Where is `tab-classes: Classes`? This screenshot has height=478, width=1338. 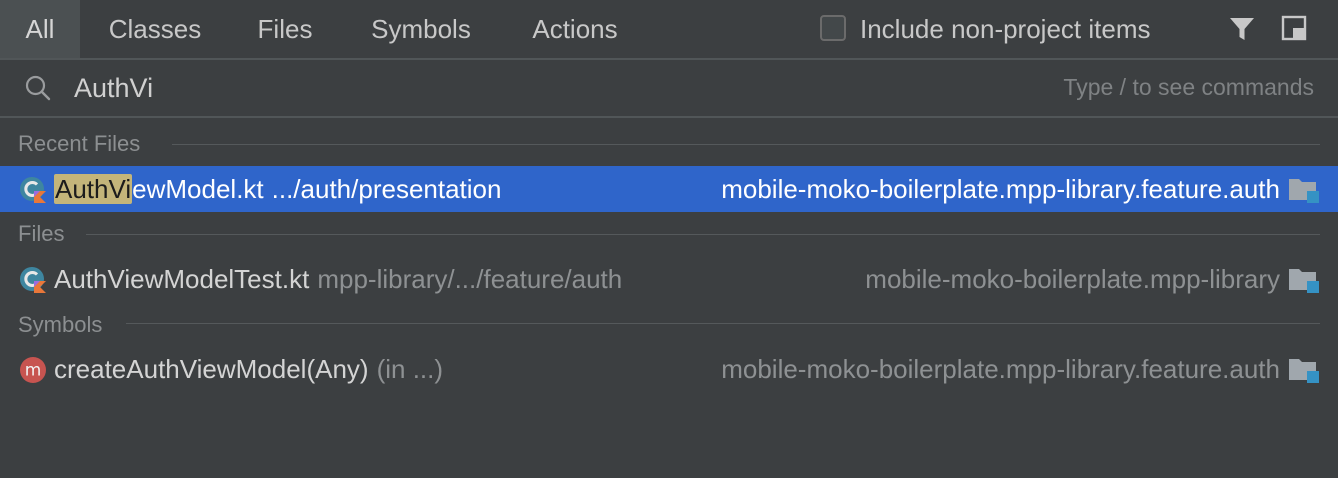
tab-classes: Classes is located at coordinates (155, 29).